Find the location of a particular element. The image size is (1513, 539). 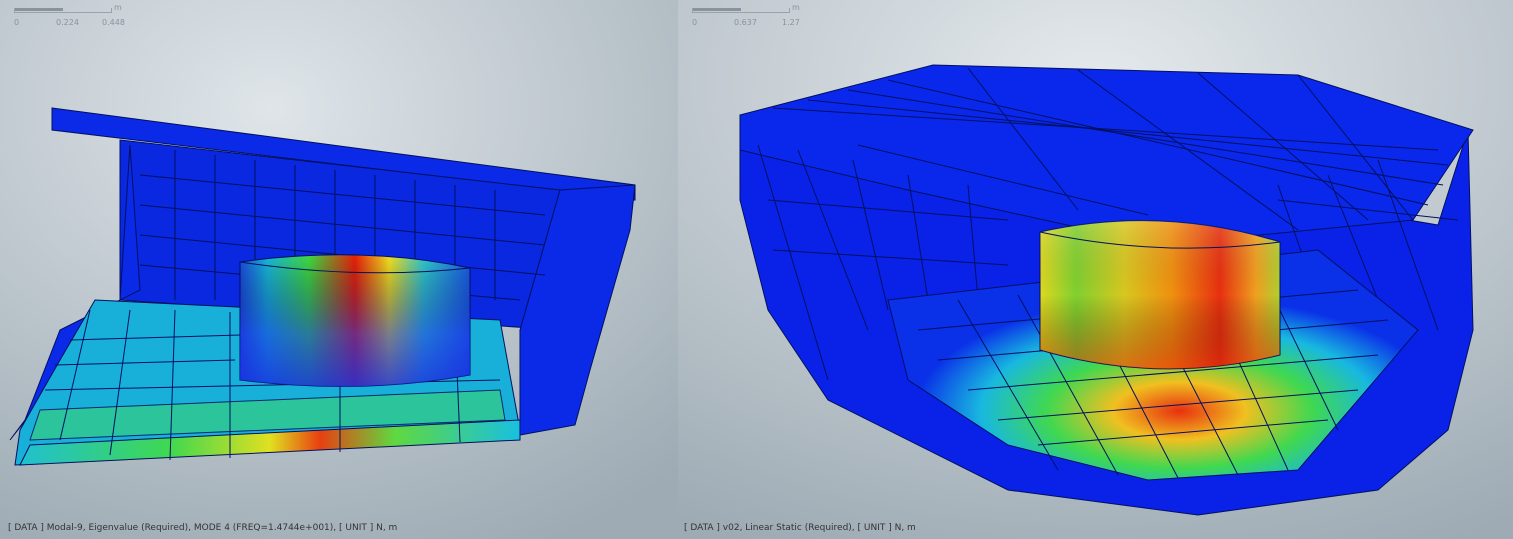

scale-tick-label: 0.448 is located at coordinates (113, 22).